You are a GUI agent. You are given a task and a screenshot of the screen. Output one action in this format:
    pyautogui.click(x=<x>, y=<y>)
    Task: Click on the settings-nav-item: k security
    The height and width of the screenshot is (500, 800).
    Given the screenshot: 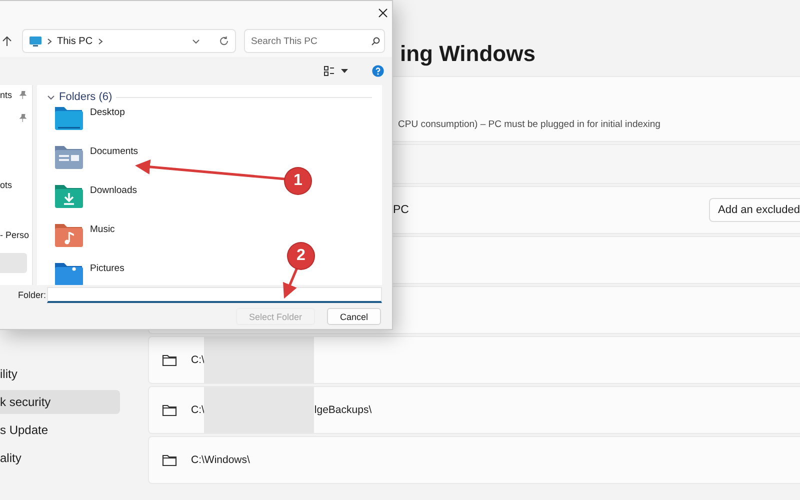 What is the action you would take?
    pyautogui.click(x=60, y=402)
    